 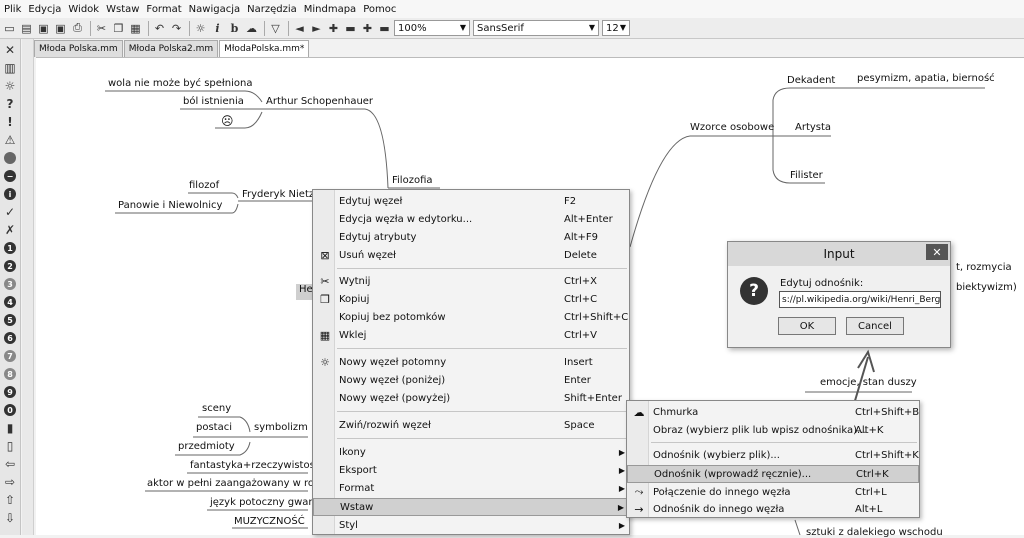 What do you see at coordinates (213, 101) in the screenshot?
I see `node-bol-istnienia: ból istnienia` at bounding box center [213, 101].